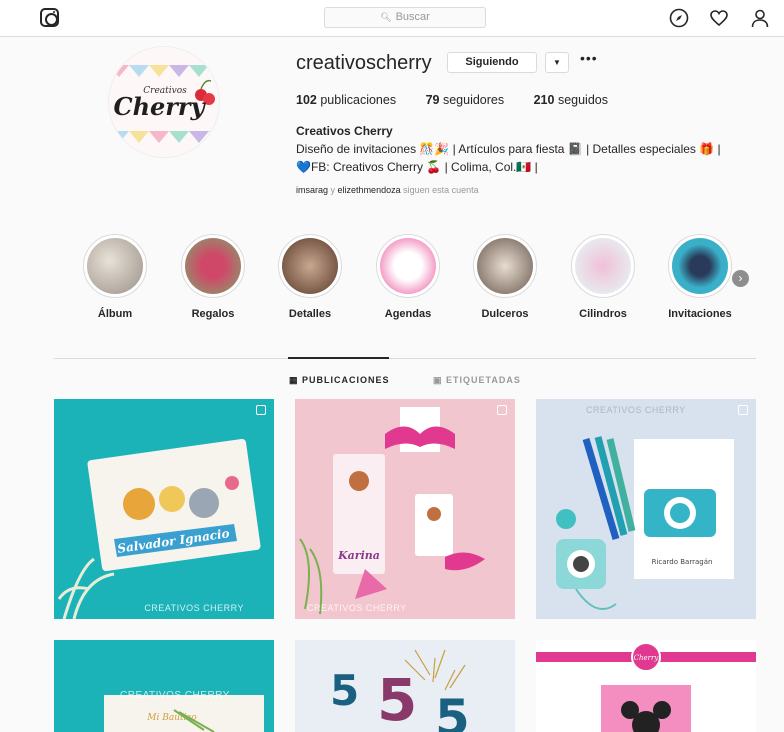 The width and height of the screenshot is (784, 732). What do you see at coordinates (164, 686) in the screenshot?
I see `post-4: Mi Bautizo CREATIVOS CHERRY` at bounding box center [164, 686].